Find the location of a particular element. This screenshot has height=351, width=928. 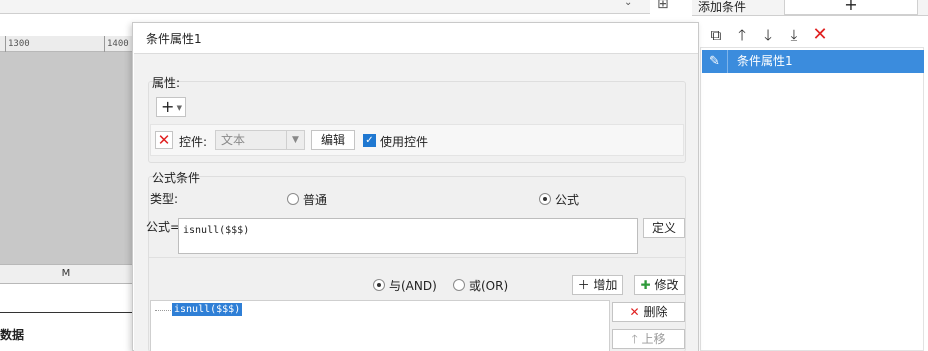

control-property-row: ✕ 控件: 文本 ▼ 编辑 ✓ 使用控件 is located at coordinates (417, 140).